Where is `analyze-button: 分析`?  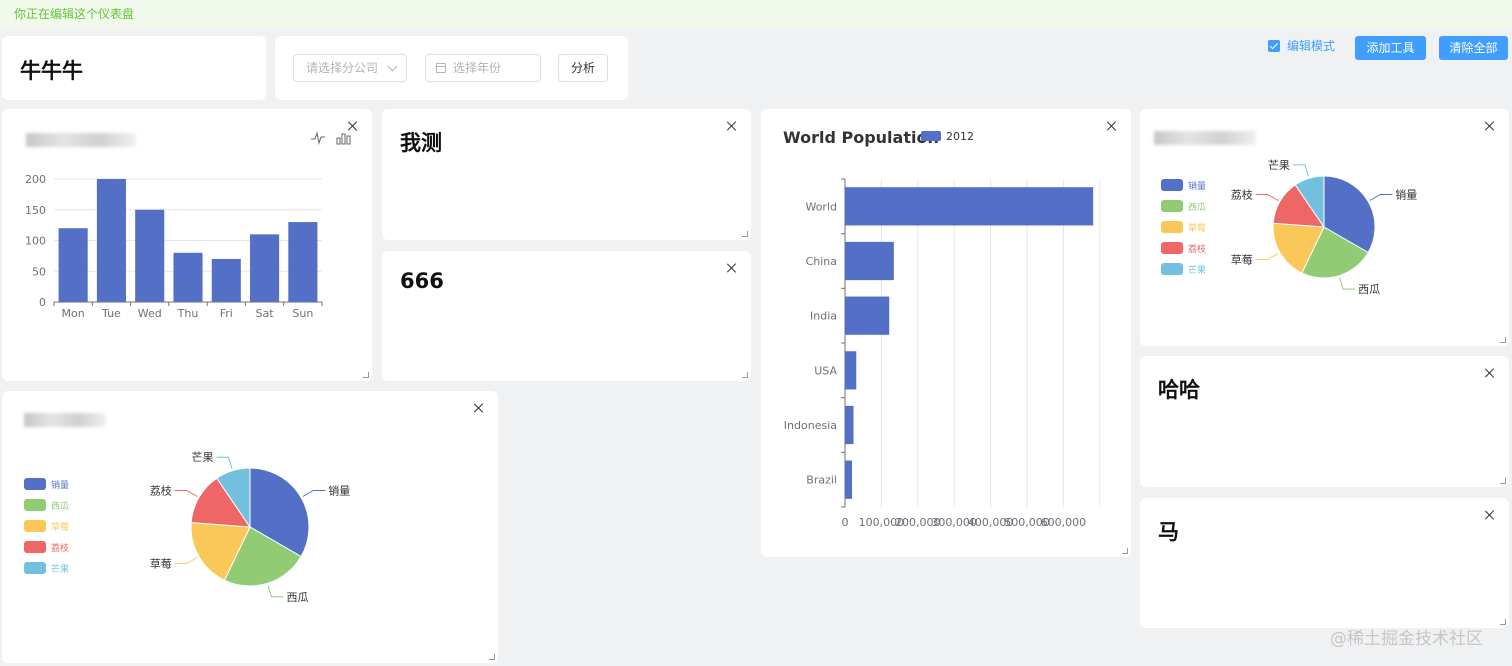
analyze-button: 分析 is located at coordinates (583, 68).